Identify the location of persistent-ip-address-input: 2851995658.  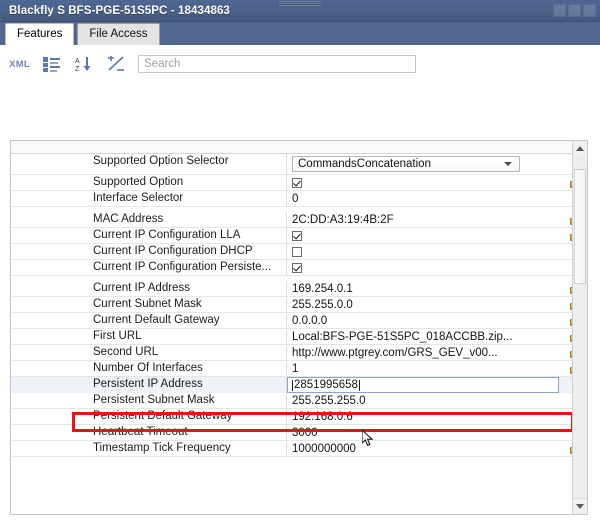
(423, 385).